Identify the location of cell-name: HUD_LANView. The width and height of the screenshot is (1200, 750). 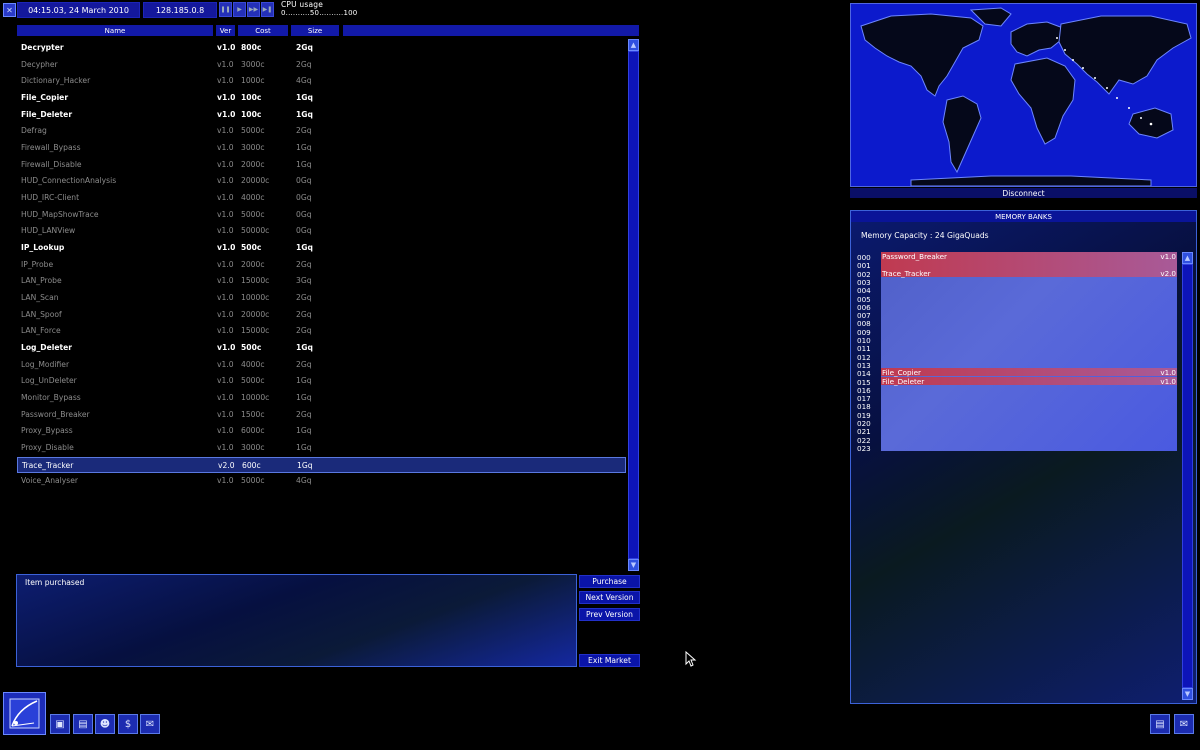
(48, 231).